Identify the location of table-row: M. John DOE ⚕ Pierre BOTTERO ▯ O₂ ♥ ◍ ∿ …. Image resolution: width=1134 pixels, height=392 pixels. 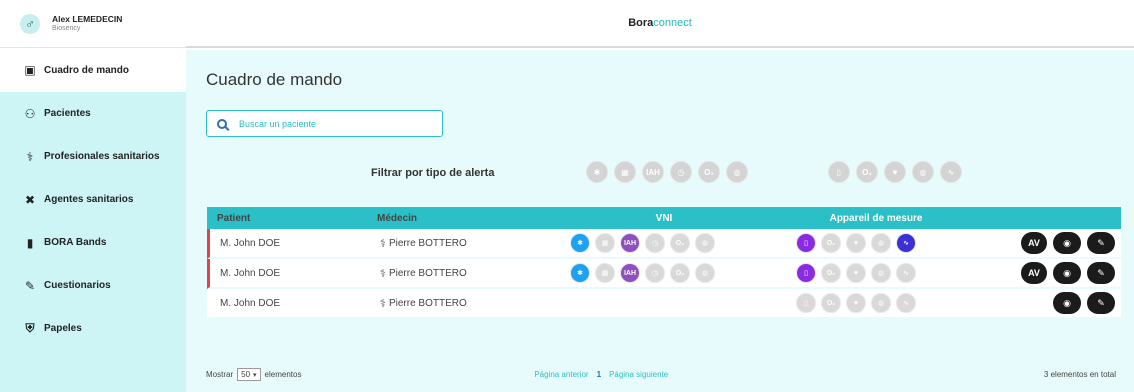
(664, 304).